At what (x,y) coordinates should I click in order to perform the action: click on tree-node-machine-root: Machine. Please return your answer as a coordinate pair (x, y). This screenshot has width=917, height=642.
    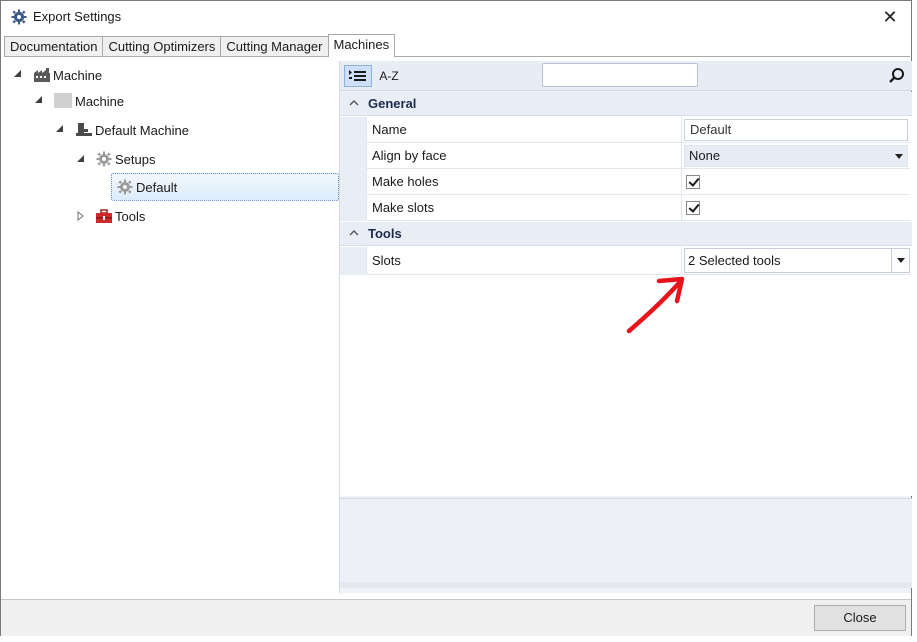
    Looking at the image, I should click on (67, 75).